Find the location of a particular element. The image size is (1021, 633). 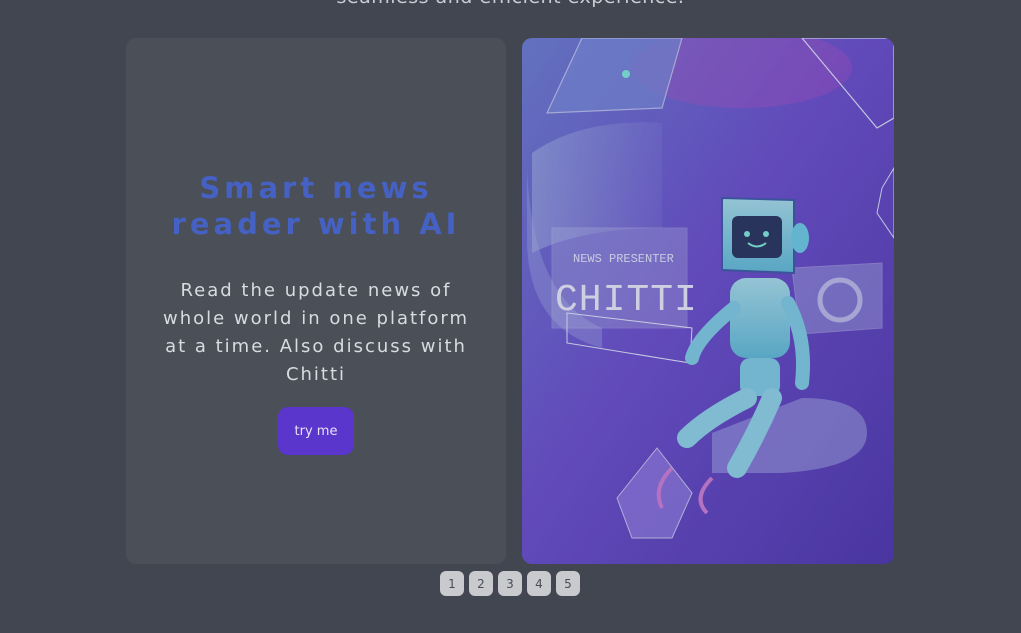

try-me-button: try me is located at coordinates (316, 431).